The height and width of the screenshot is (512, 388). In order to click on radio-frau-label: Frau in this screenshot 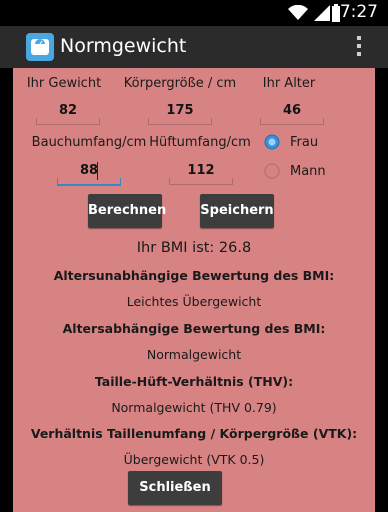, I will do `click(304, 142)`.